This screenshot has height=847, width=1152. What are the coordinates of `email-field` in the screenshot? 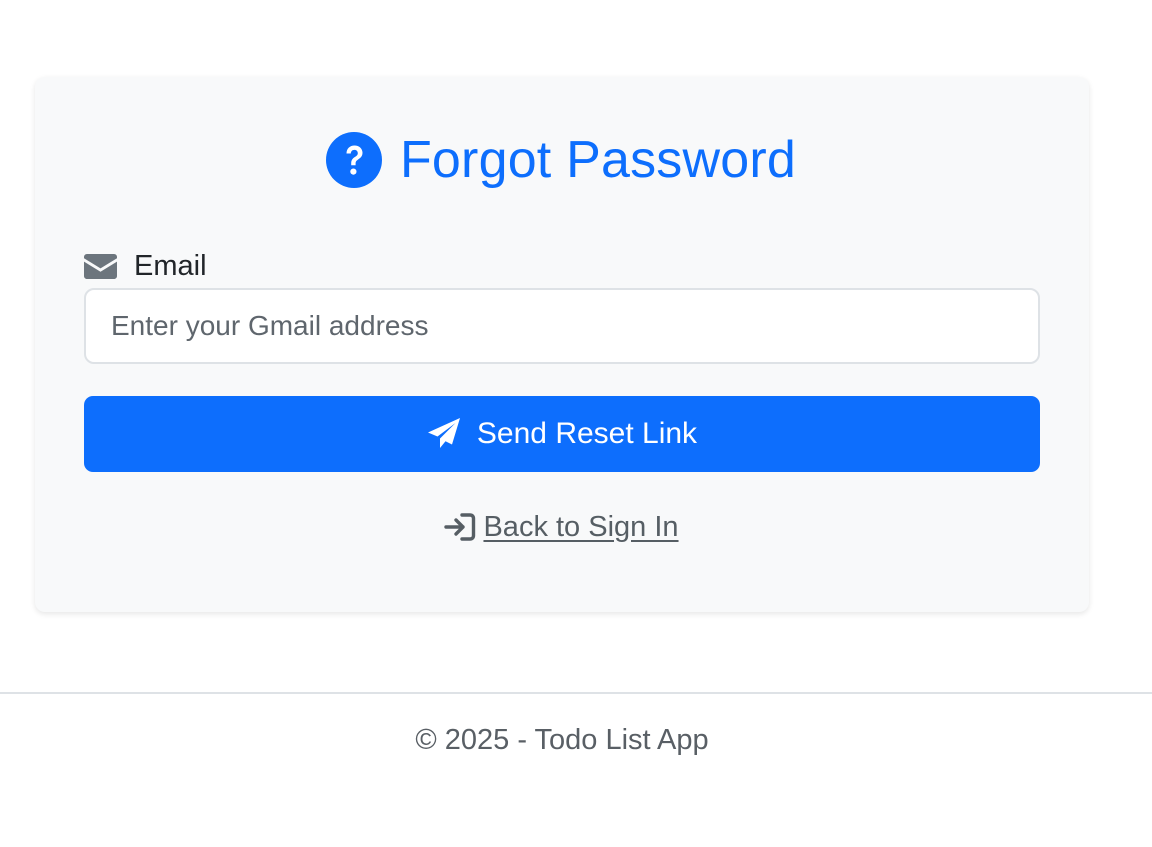 It's located at (562, 326).